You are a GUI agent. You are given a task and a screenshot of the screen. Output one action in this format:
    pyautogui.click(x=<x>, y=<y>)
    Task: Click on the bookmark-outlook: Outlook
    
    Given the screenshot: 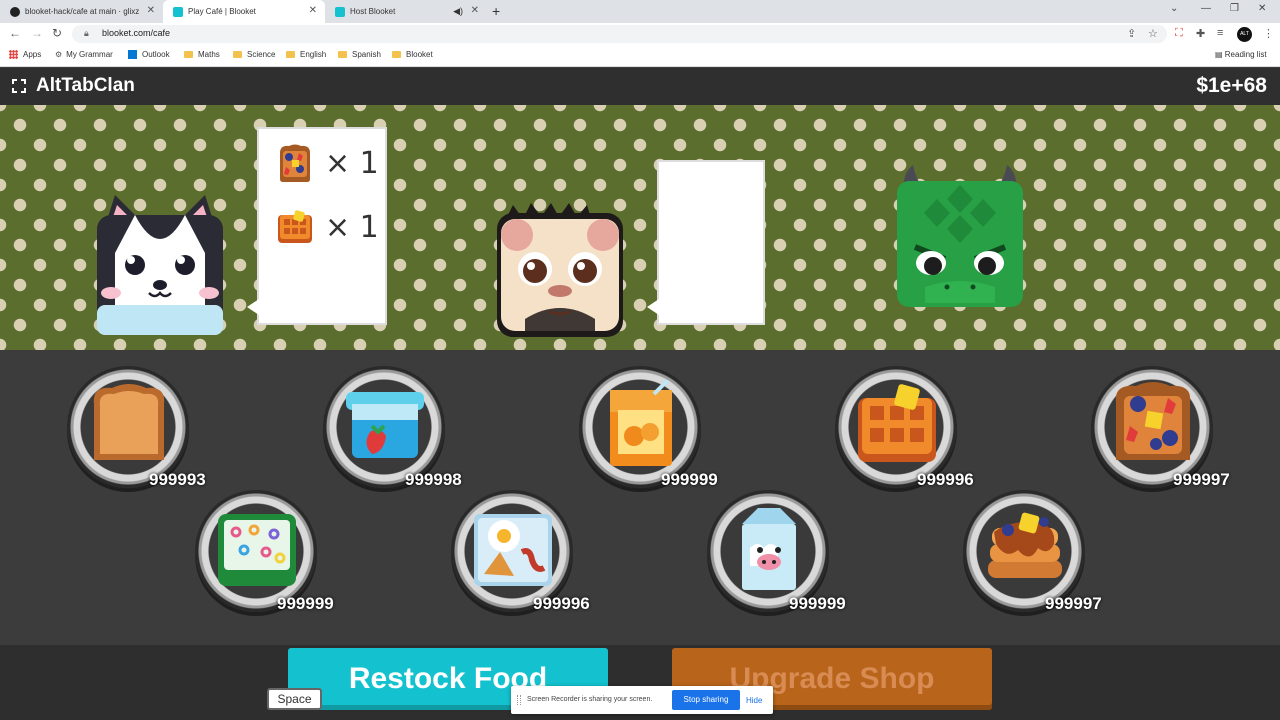 What is the action you would take?
    pyautogui.click(x=149, y=54)
    